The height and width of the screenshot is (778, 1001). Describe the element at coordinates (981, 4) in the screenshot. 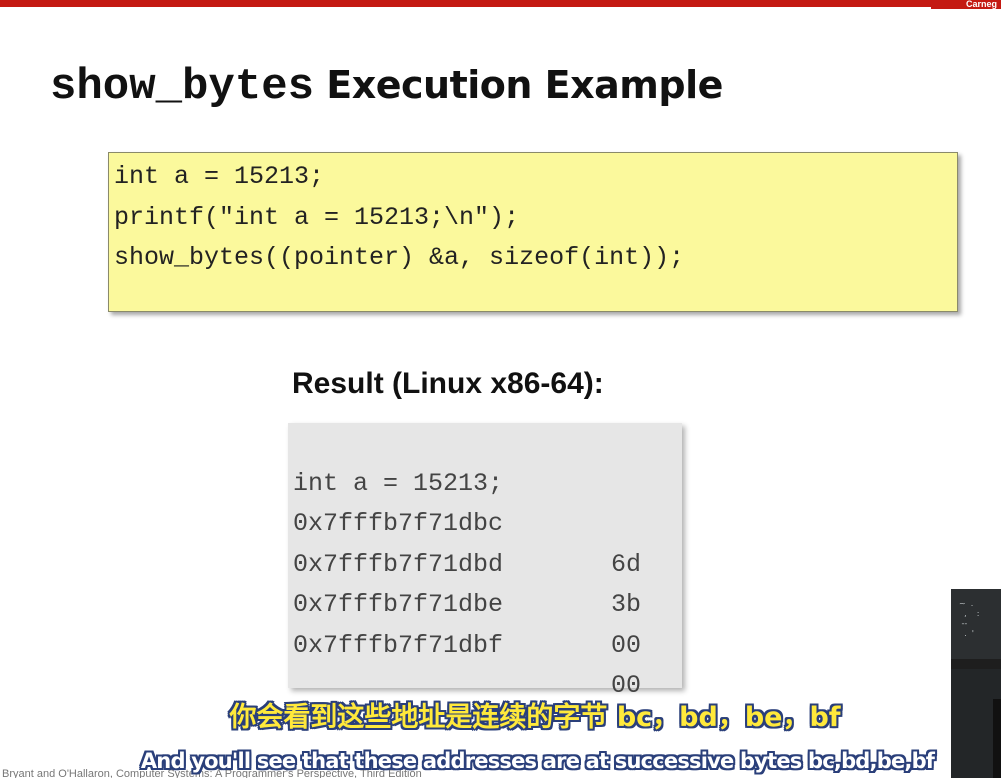

I see `brand-text: Carneg` at that location.